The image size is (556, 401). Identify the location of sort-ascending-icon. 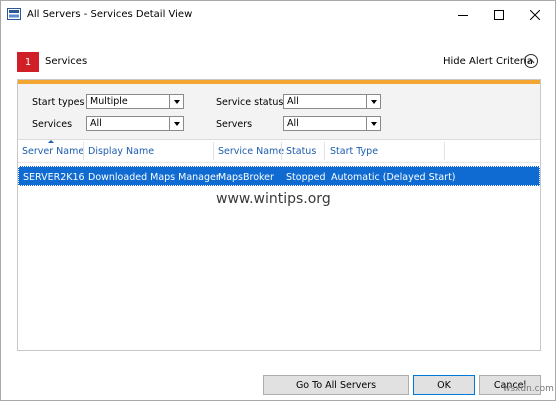
(51, 141).